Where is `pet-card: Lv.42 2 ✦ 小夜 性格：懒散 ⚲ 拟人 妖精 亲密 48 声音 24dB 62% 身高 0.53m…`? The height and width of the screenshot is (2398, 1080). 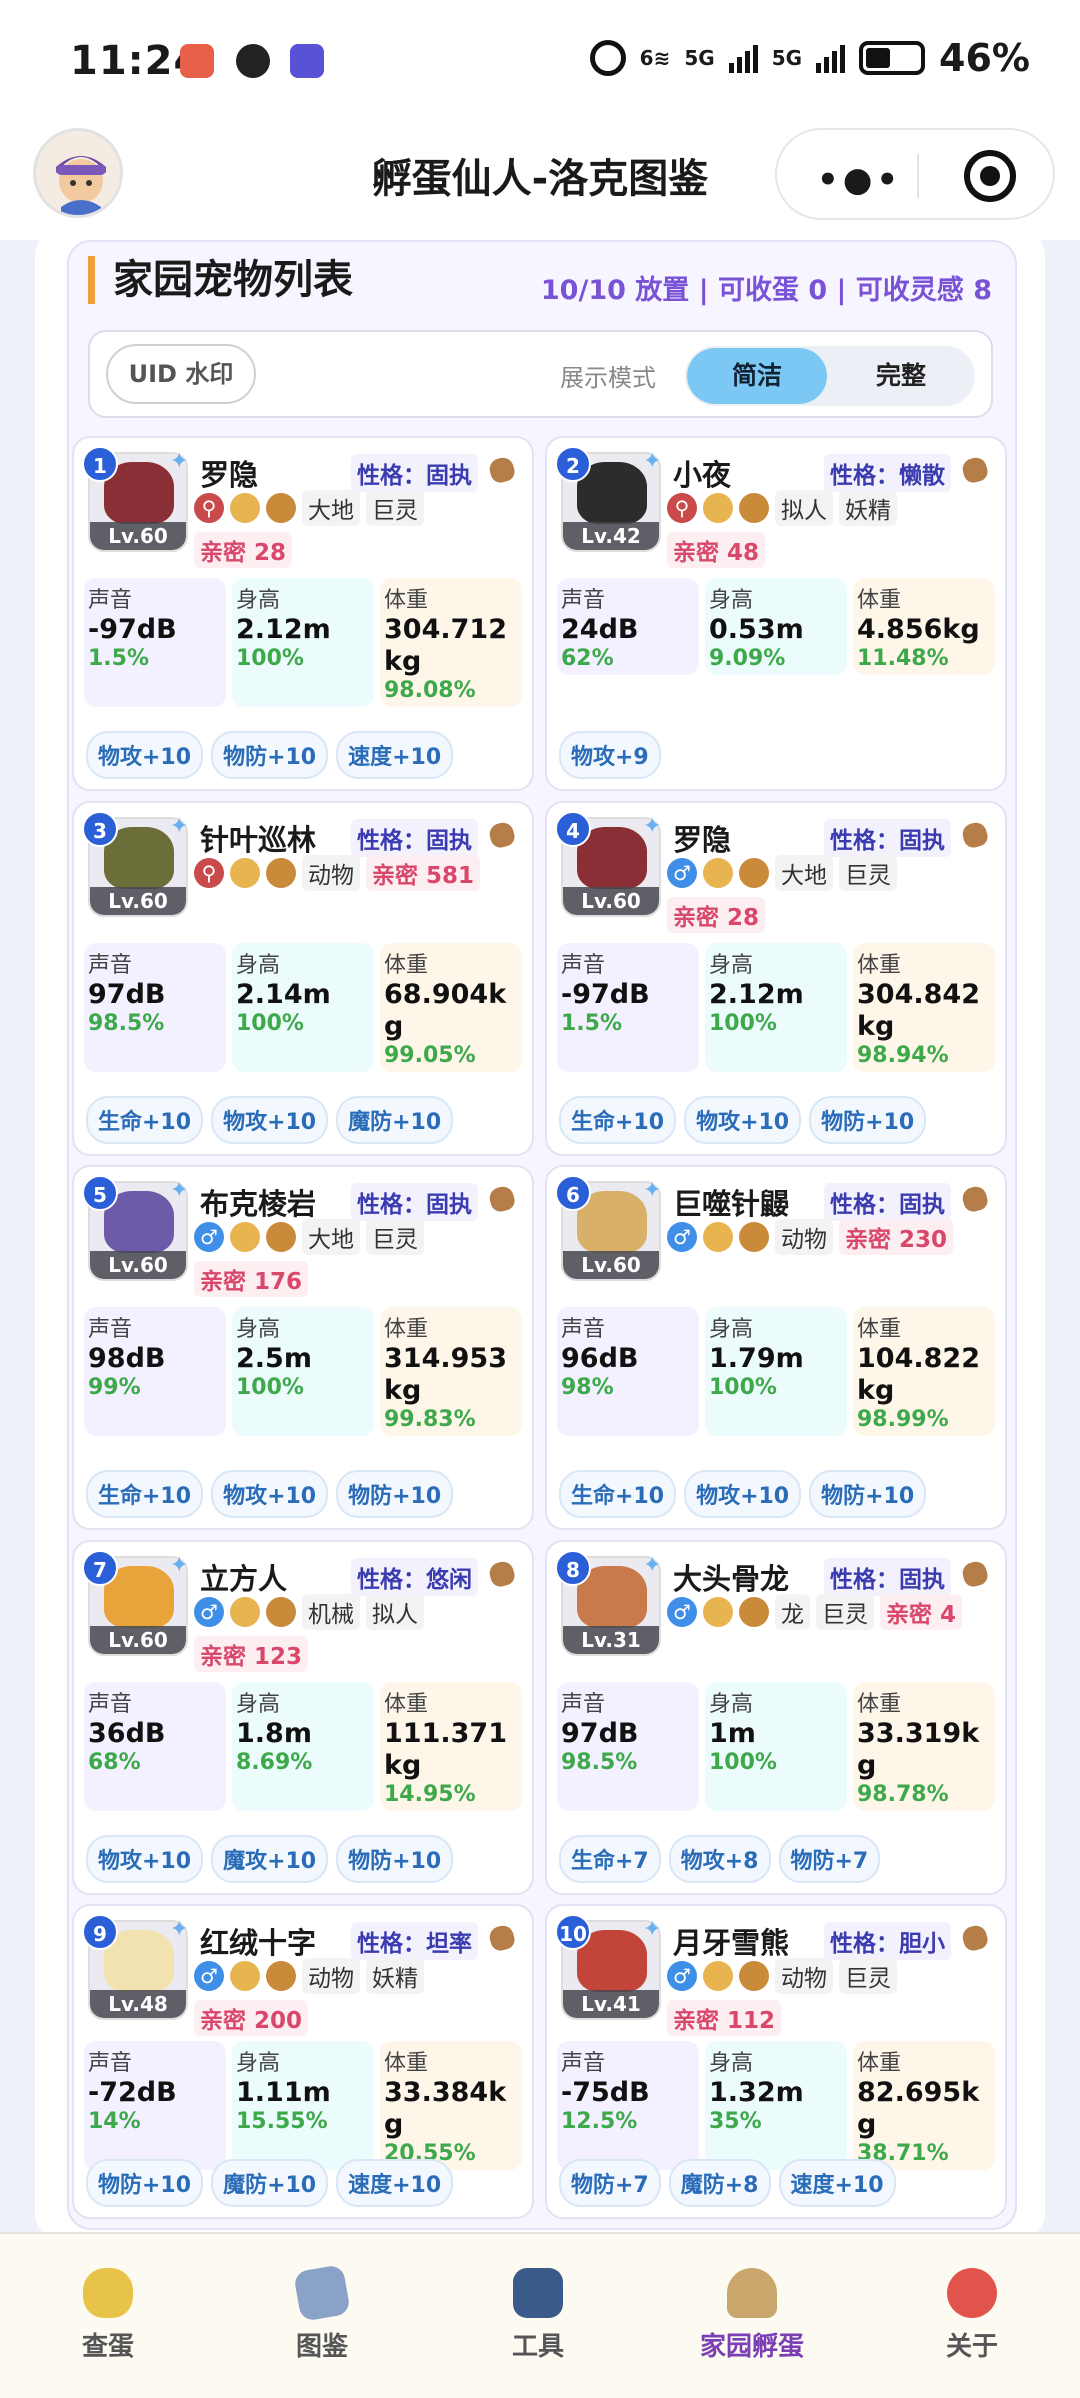 pet-card: Lv.42 2 ✦ 小夜 性格：懒散 ⚲ 拟人 妖精 亲密 48 声音 24dB 62% 身高 0.53m… is located at coordinates (776, 613).